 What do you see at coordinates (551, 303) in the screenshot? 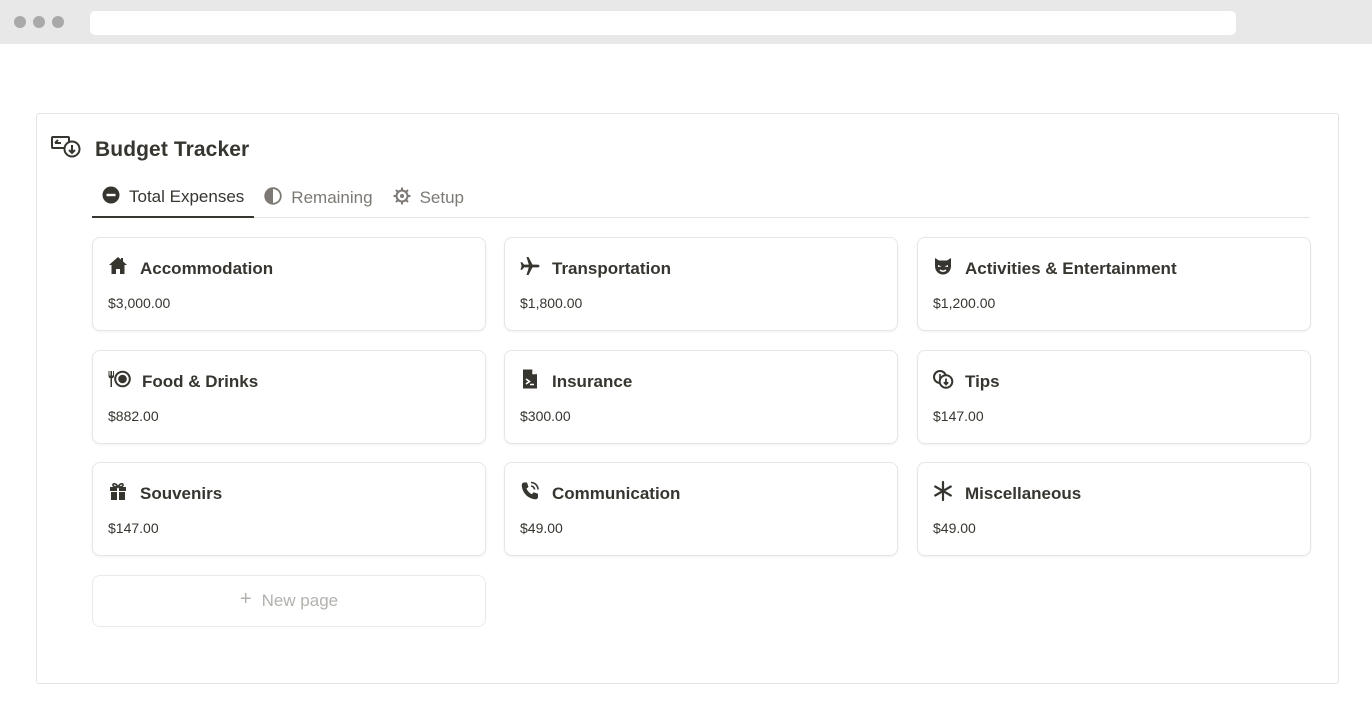
I see `card-amount: $1,800.00` at bounding box center [551, 303].